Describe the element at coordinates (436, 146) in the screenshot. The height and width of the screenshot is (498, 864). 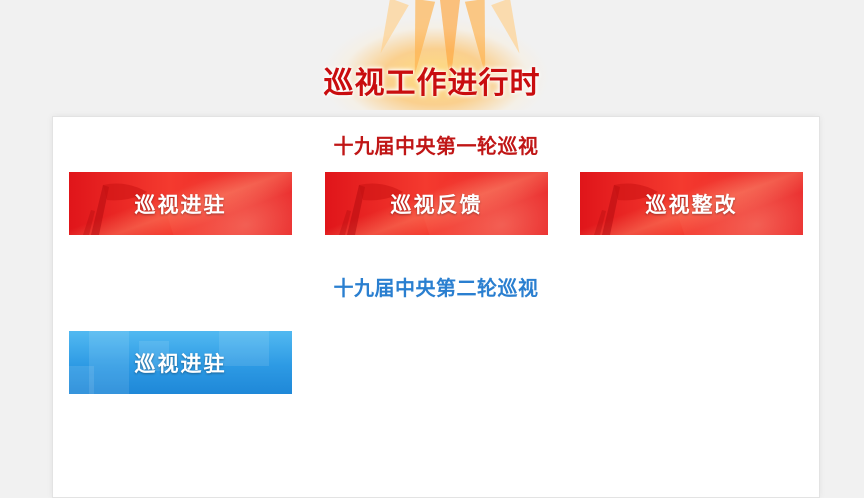
I see `section-title-round-1: 十九届中央第一轮巡视` at that location.